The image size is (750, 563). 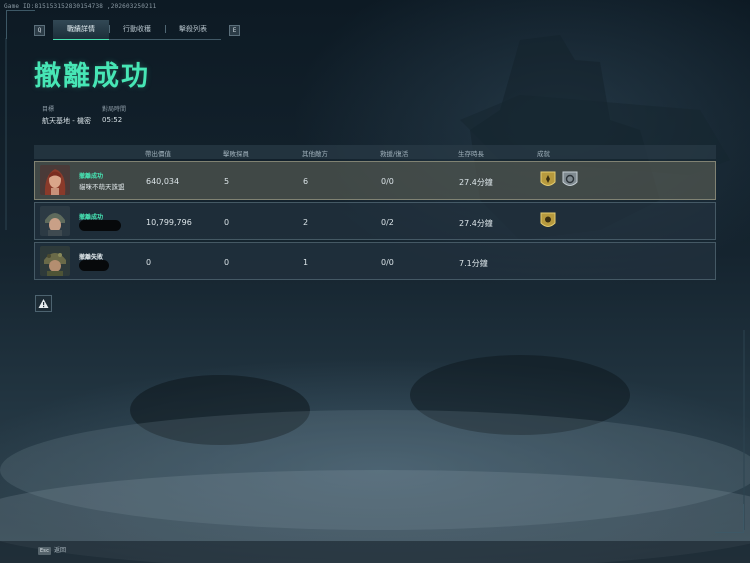 I want to click on player-status: 撤離成功, so click(x=91, y=176).